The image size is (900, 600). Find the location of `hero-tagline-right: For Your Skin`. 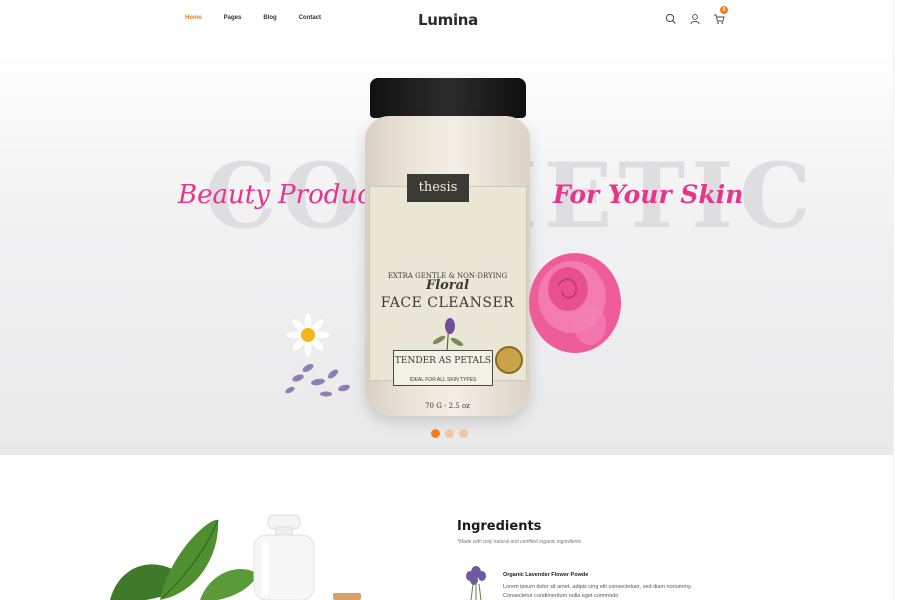

hero-tagline-right: For Your Skin is located at coordinates (648, 194).